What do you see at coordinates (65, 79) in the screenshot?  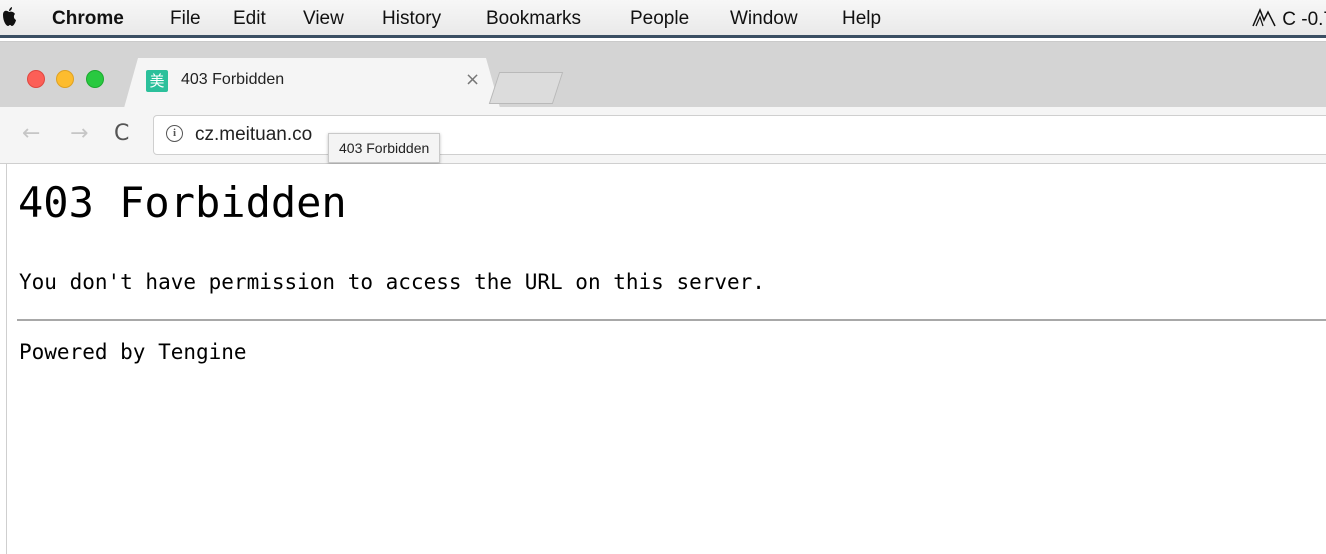 I see `minimize-window-button` at bounding box center [65, 79].